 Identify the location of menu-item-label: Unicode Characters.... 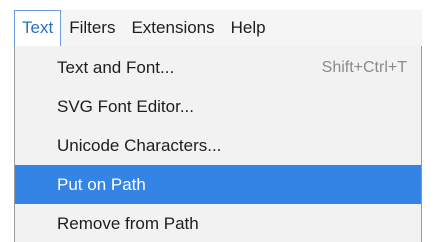
(139, 145).